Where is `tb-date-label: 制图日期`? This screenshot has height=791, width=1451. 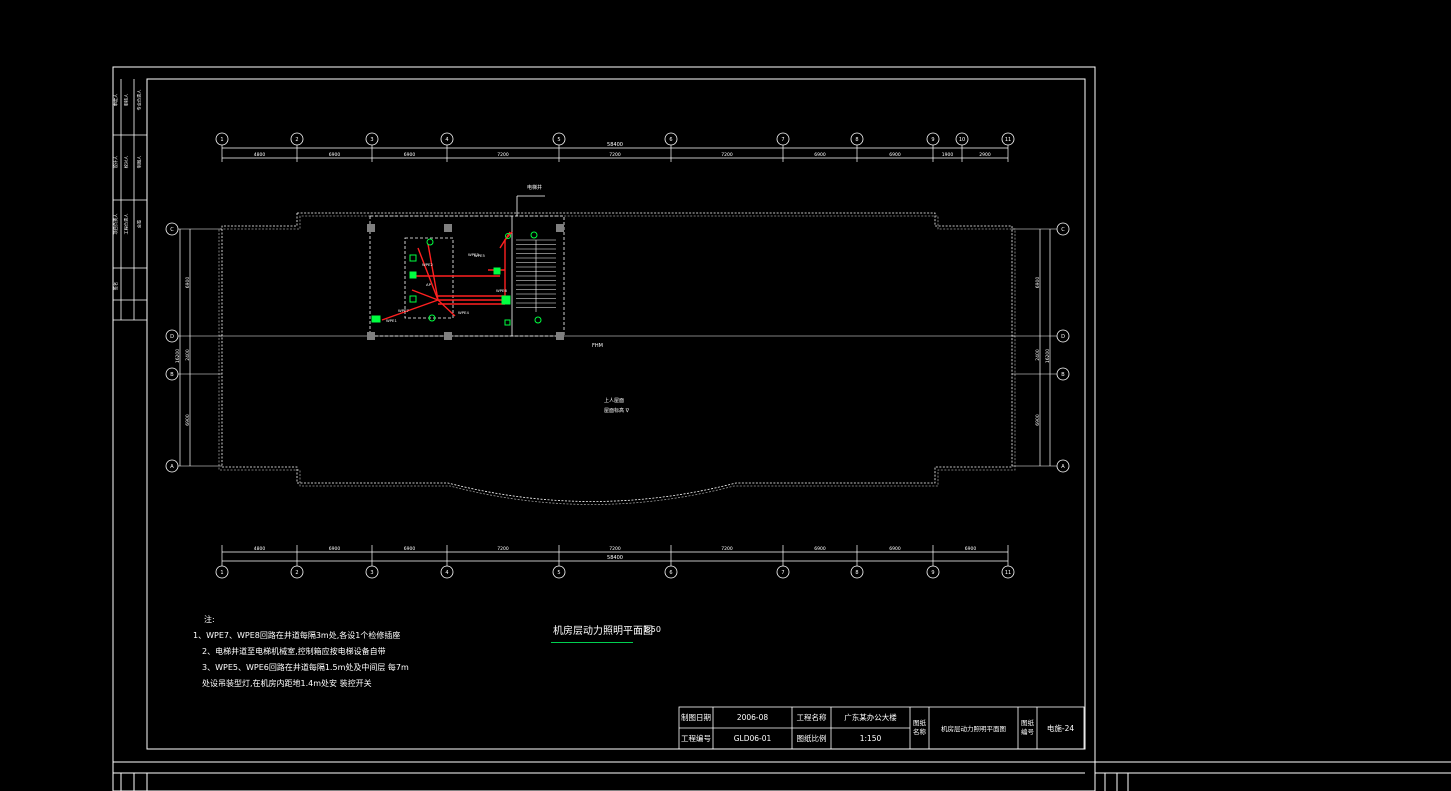
tb-date-label: 制图日期 is located at coordinates (696, 717).